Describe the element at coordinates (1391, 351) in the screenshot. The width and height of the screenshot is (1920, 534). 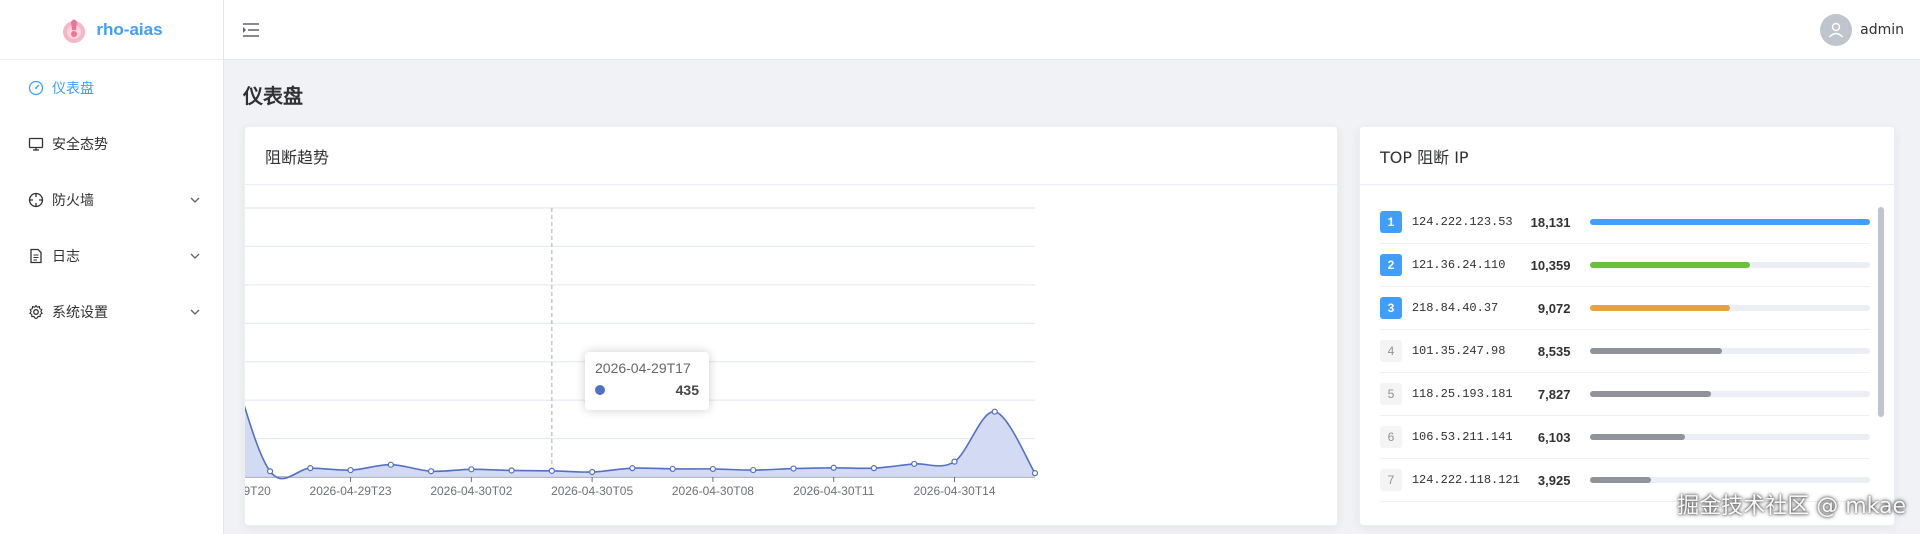
I see `rank-badge: 4` at that location.